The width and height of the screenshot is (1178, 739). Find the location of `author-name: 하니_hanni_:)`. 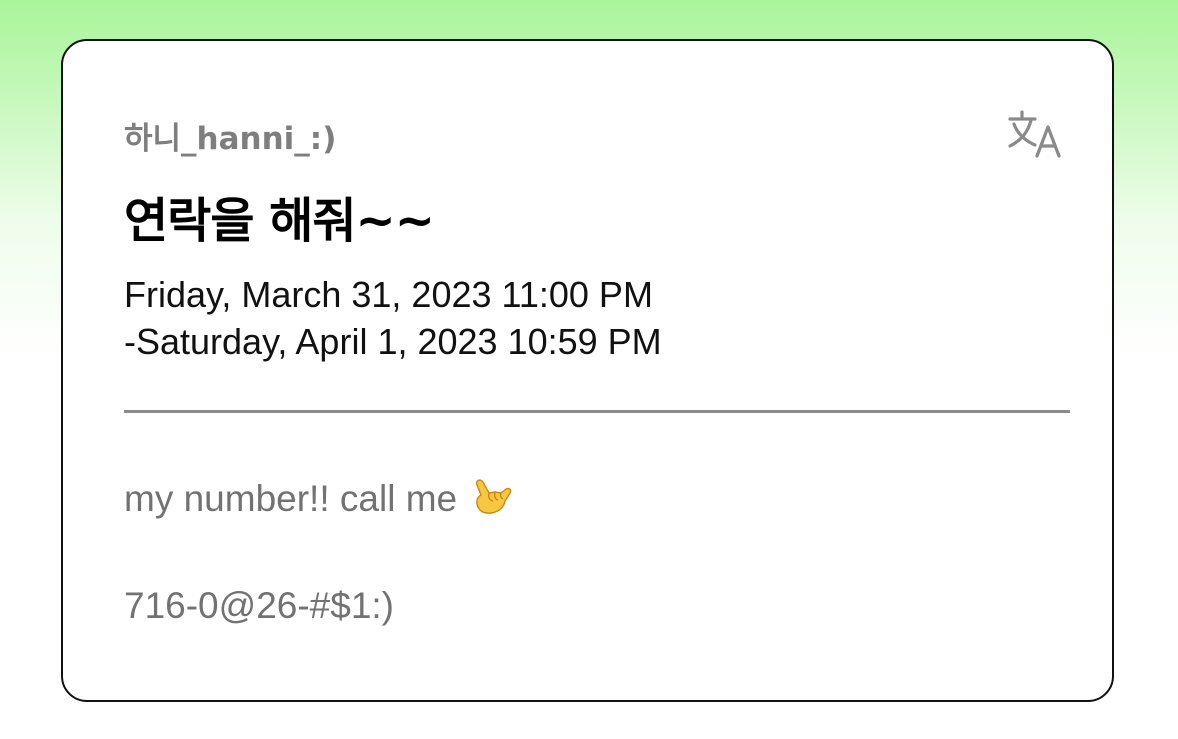

author-name: 하니_hanni_:) is located at coordinates (230, 139).